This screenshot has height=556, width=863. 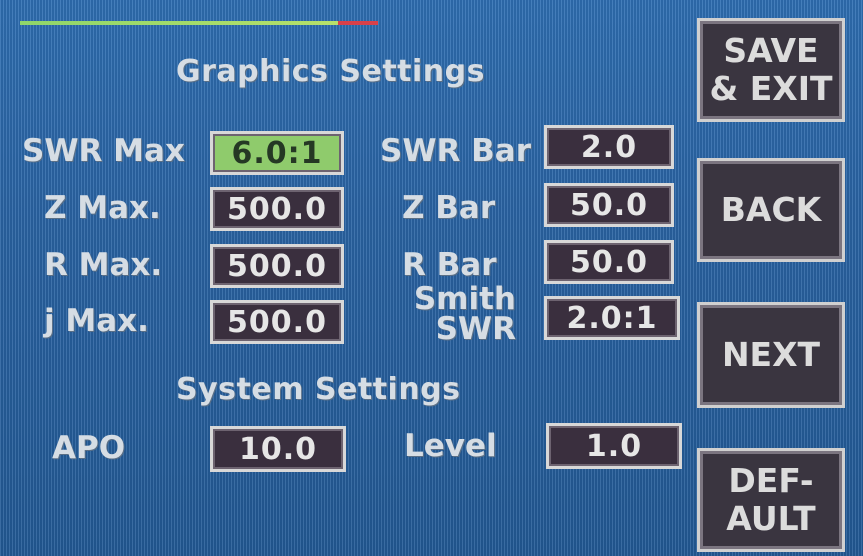 I want to click on back-button: BACK, so click(x=771, y=210).